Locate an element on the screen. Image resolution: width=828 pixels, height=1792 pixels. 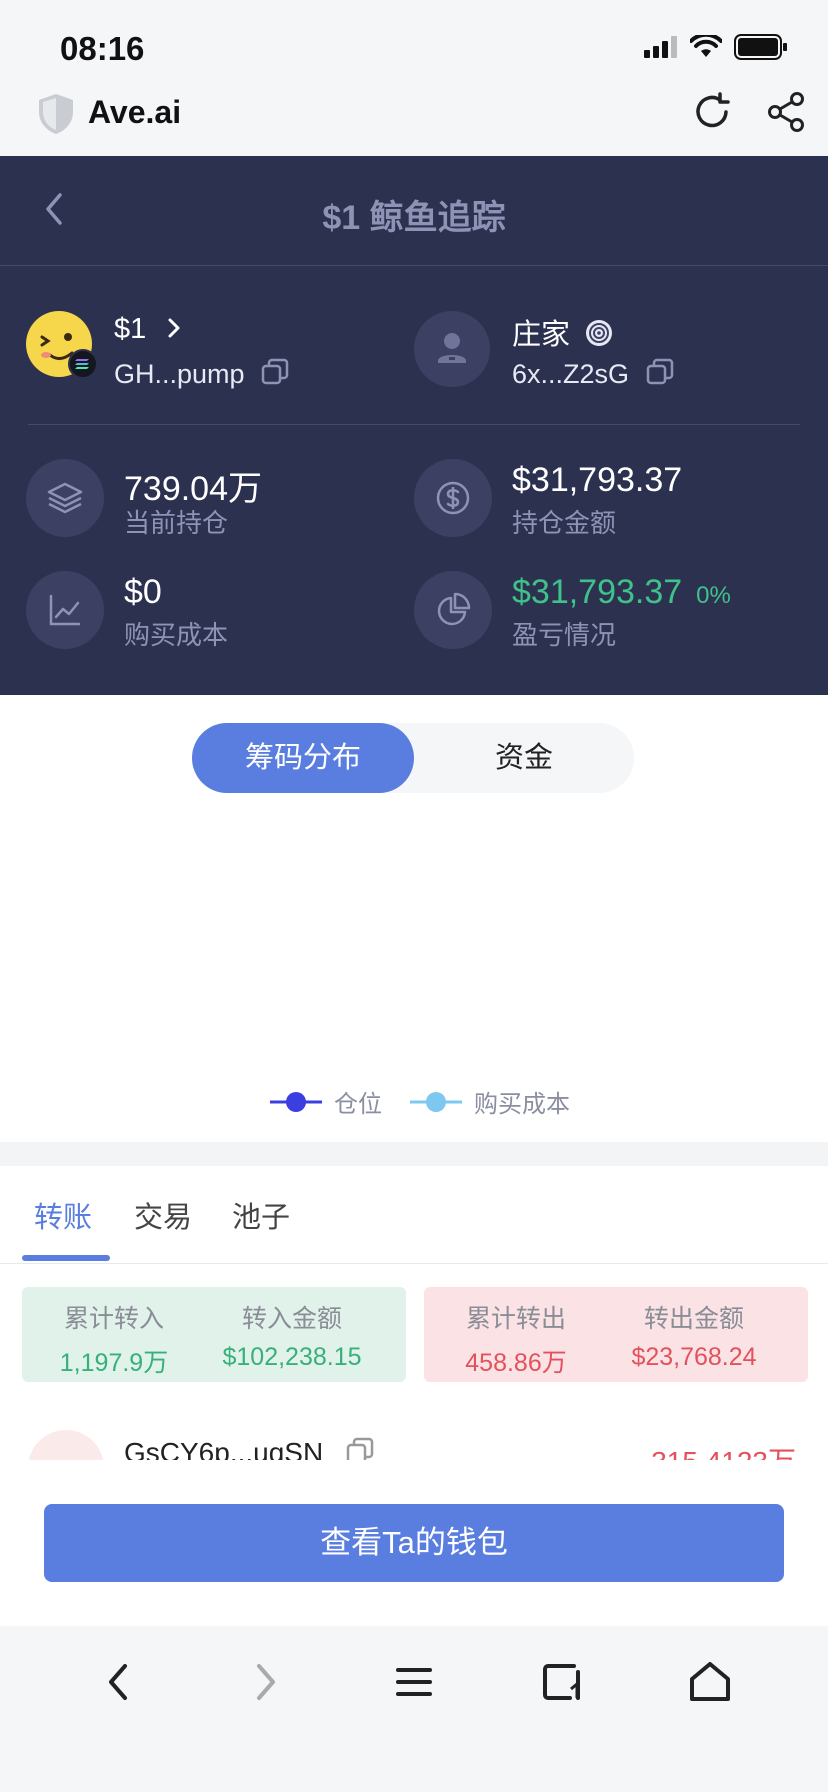
stat-pnl: $31,793.37 0% 盈亏情况 is located at coordinates (604, 611).